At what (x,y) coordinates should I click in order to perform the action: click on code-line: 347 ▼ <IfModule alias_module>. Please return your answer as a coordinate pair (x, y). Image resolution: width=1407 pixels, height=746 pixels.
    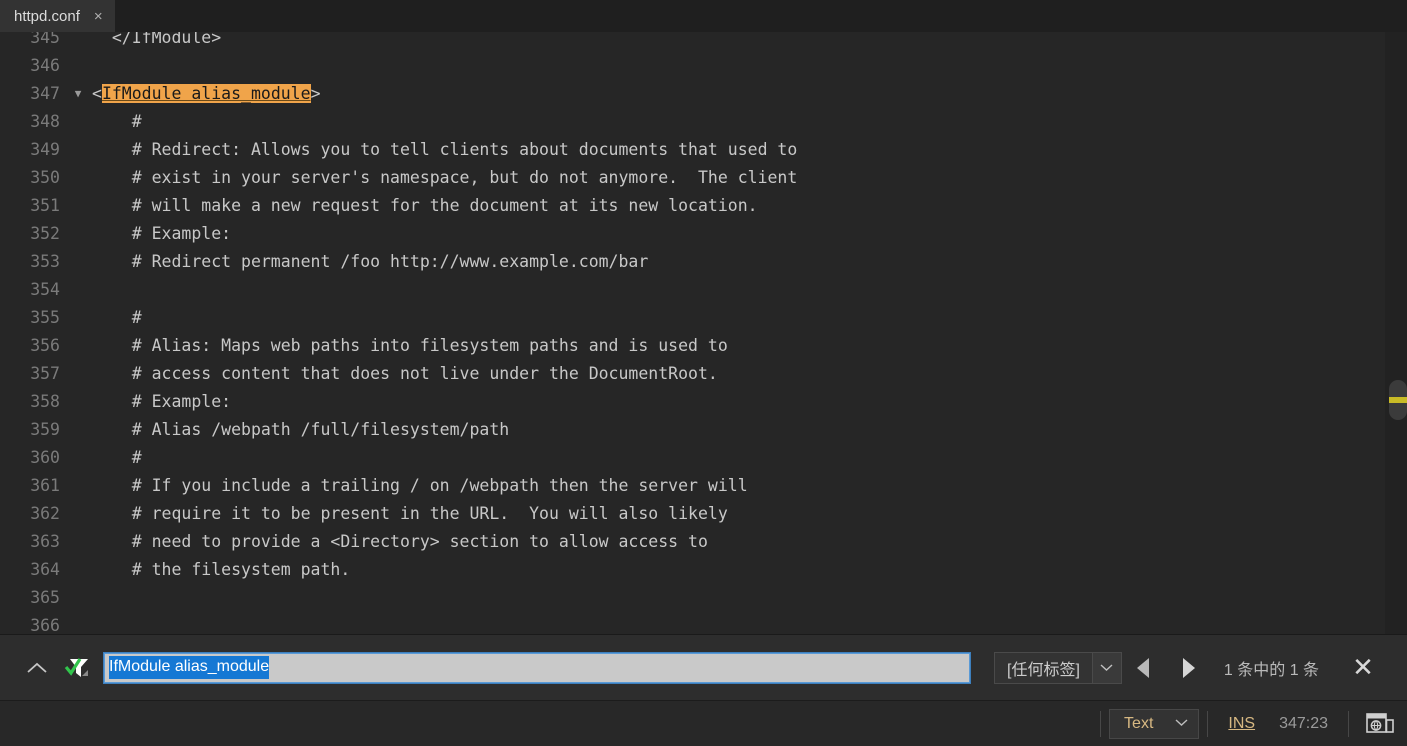
    Looking at the image, I should click on (703, 94).